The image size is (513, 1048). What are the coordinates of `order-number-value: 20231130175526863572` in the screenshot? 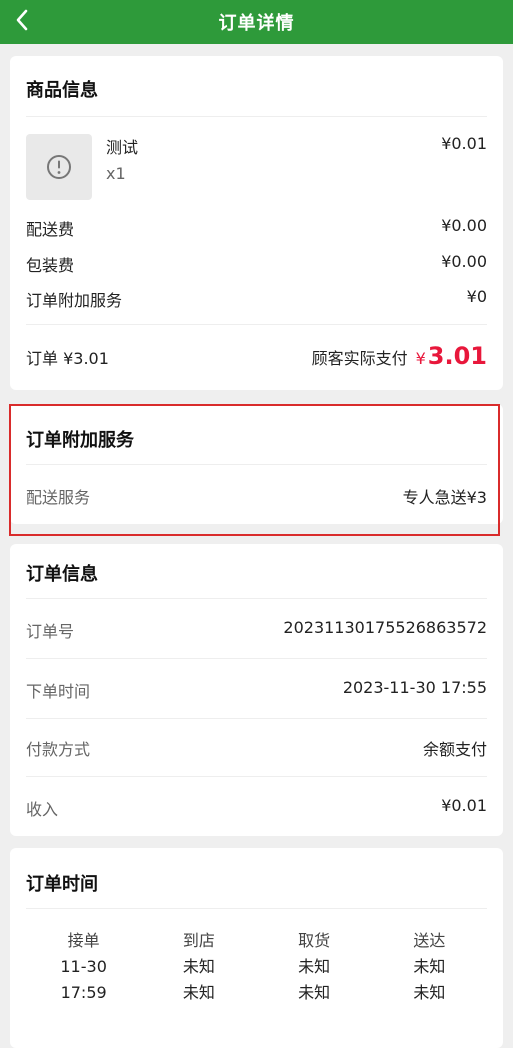 It's located at (385, 627).